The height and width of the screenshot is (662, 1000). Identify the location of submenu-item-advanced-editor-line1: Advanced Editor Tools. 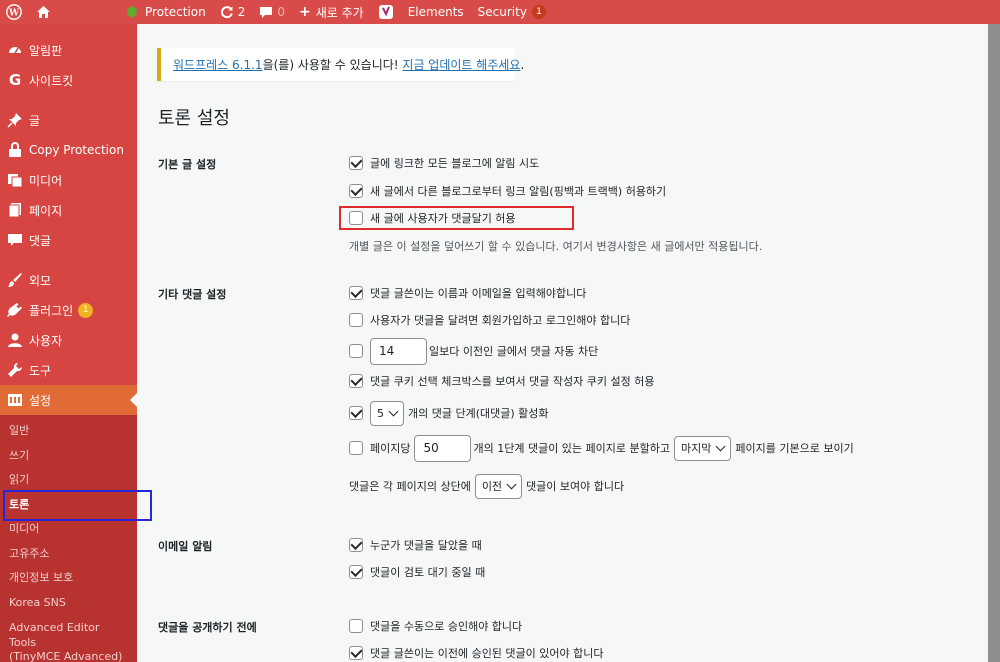
(54, 635).